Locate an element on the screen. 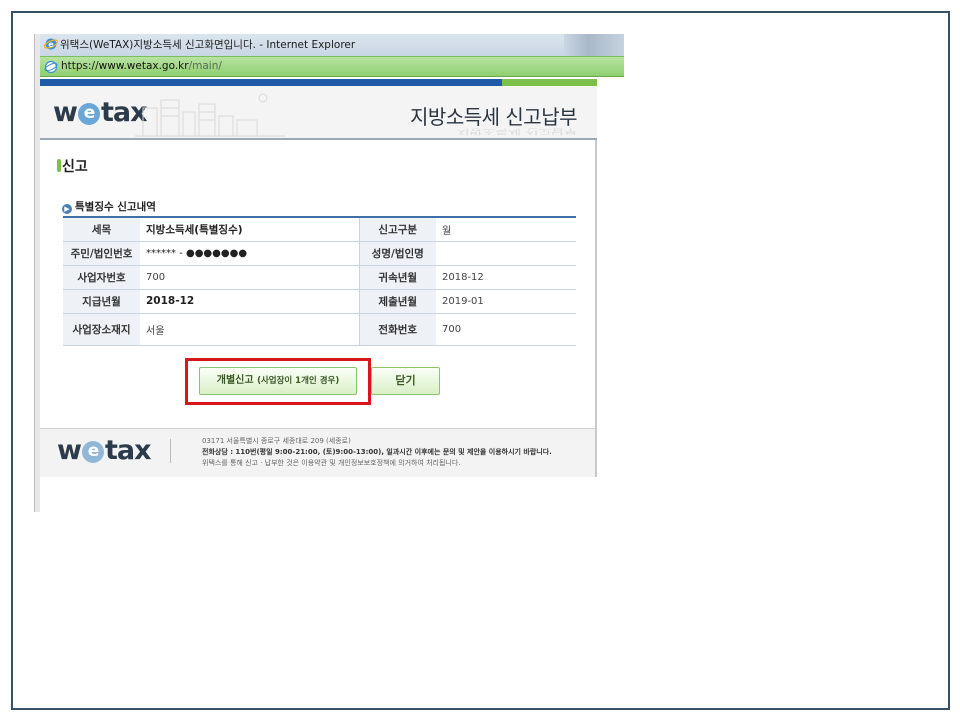 This screenshot has height=720, width=960. table-row: 사업장소재지 서울 전화번호 700 is located at coordinates (319, 329).